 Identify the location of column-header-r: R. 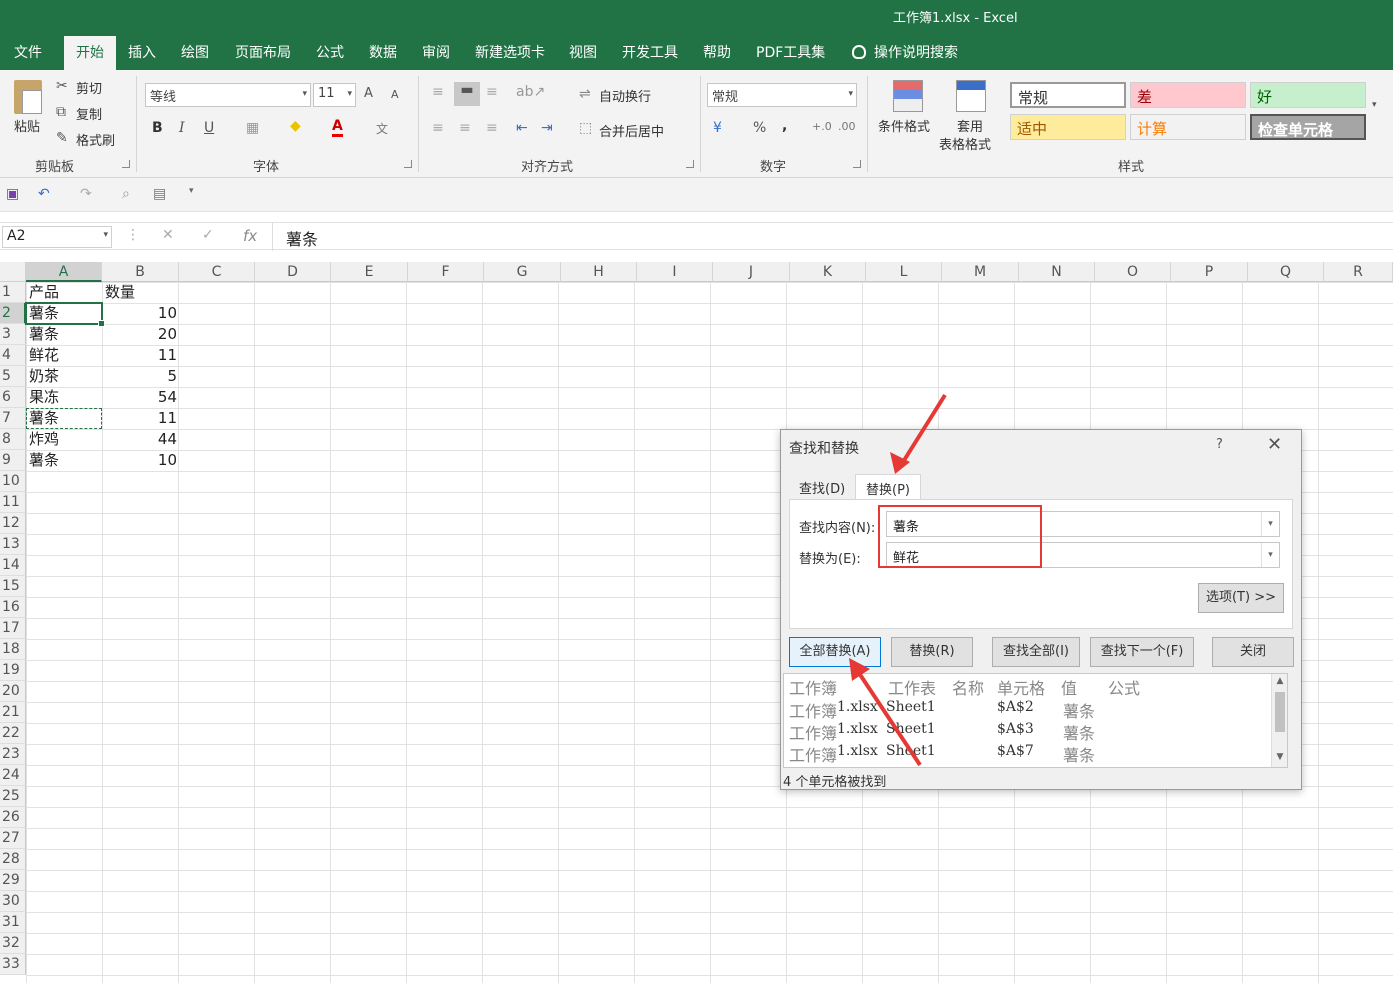
(1358, 272).